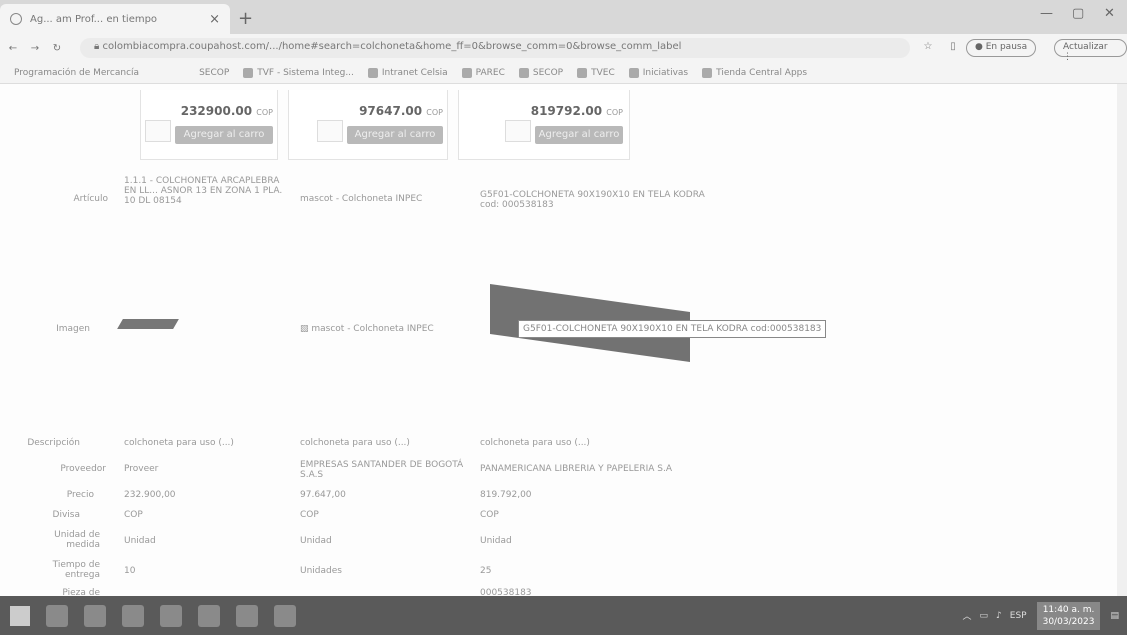  I want to click on price-amount: 97647.00 COP, so click(401, 111).